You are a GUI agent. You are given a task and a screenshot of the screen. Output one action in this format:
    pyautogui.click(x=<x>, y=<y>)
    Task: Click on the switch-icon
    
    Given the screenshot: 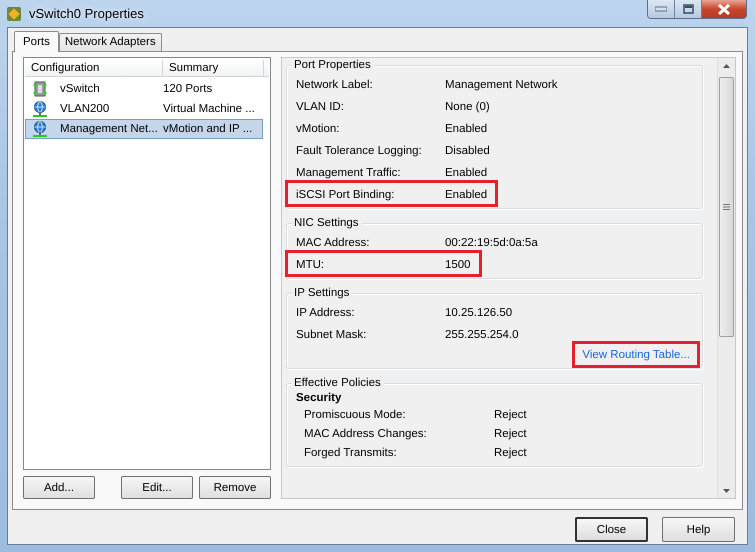 What is the action you would take?
    pyautogui.click(x=40, y=89)
    